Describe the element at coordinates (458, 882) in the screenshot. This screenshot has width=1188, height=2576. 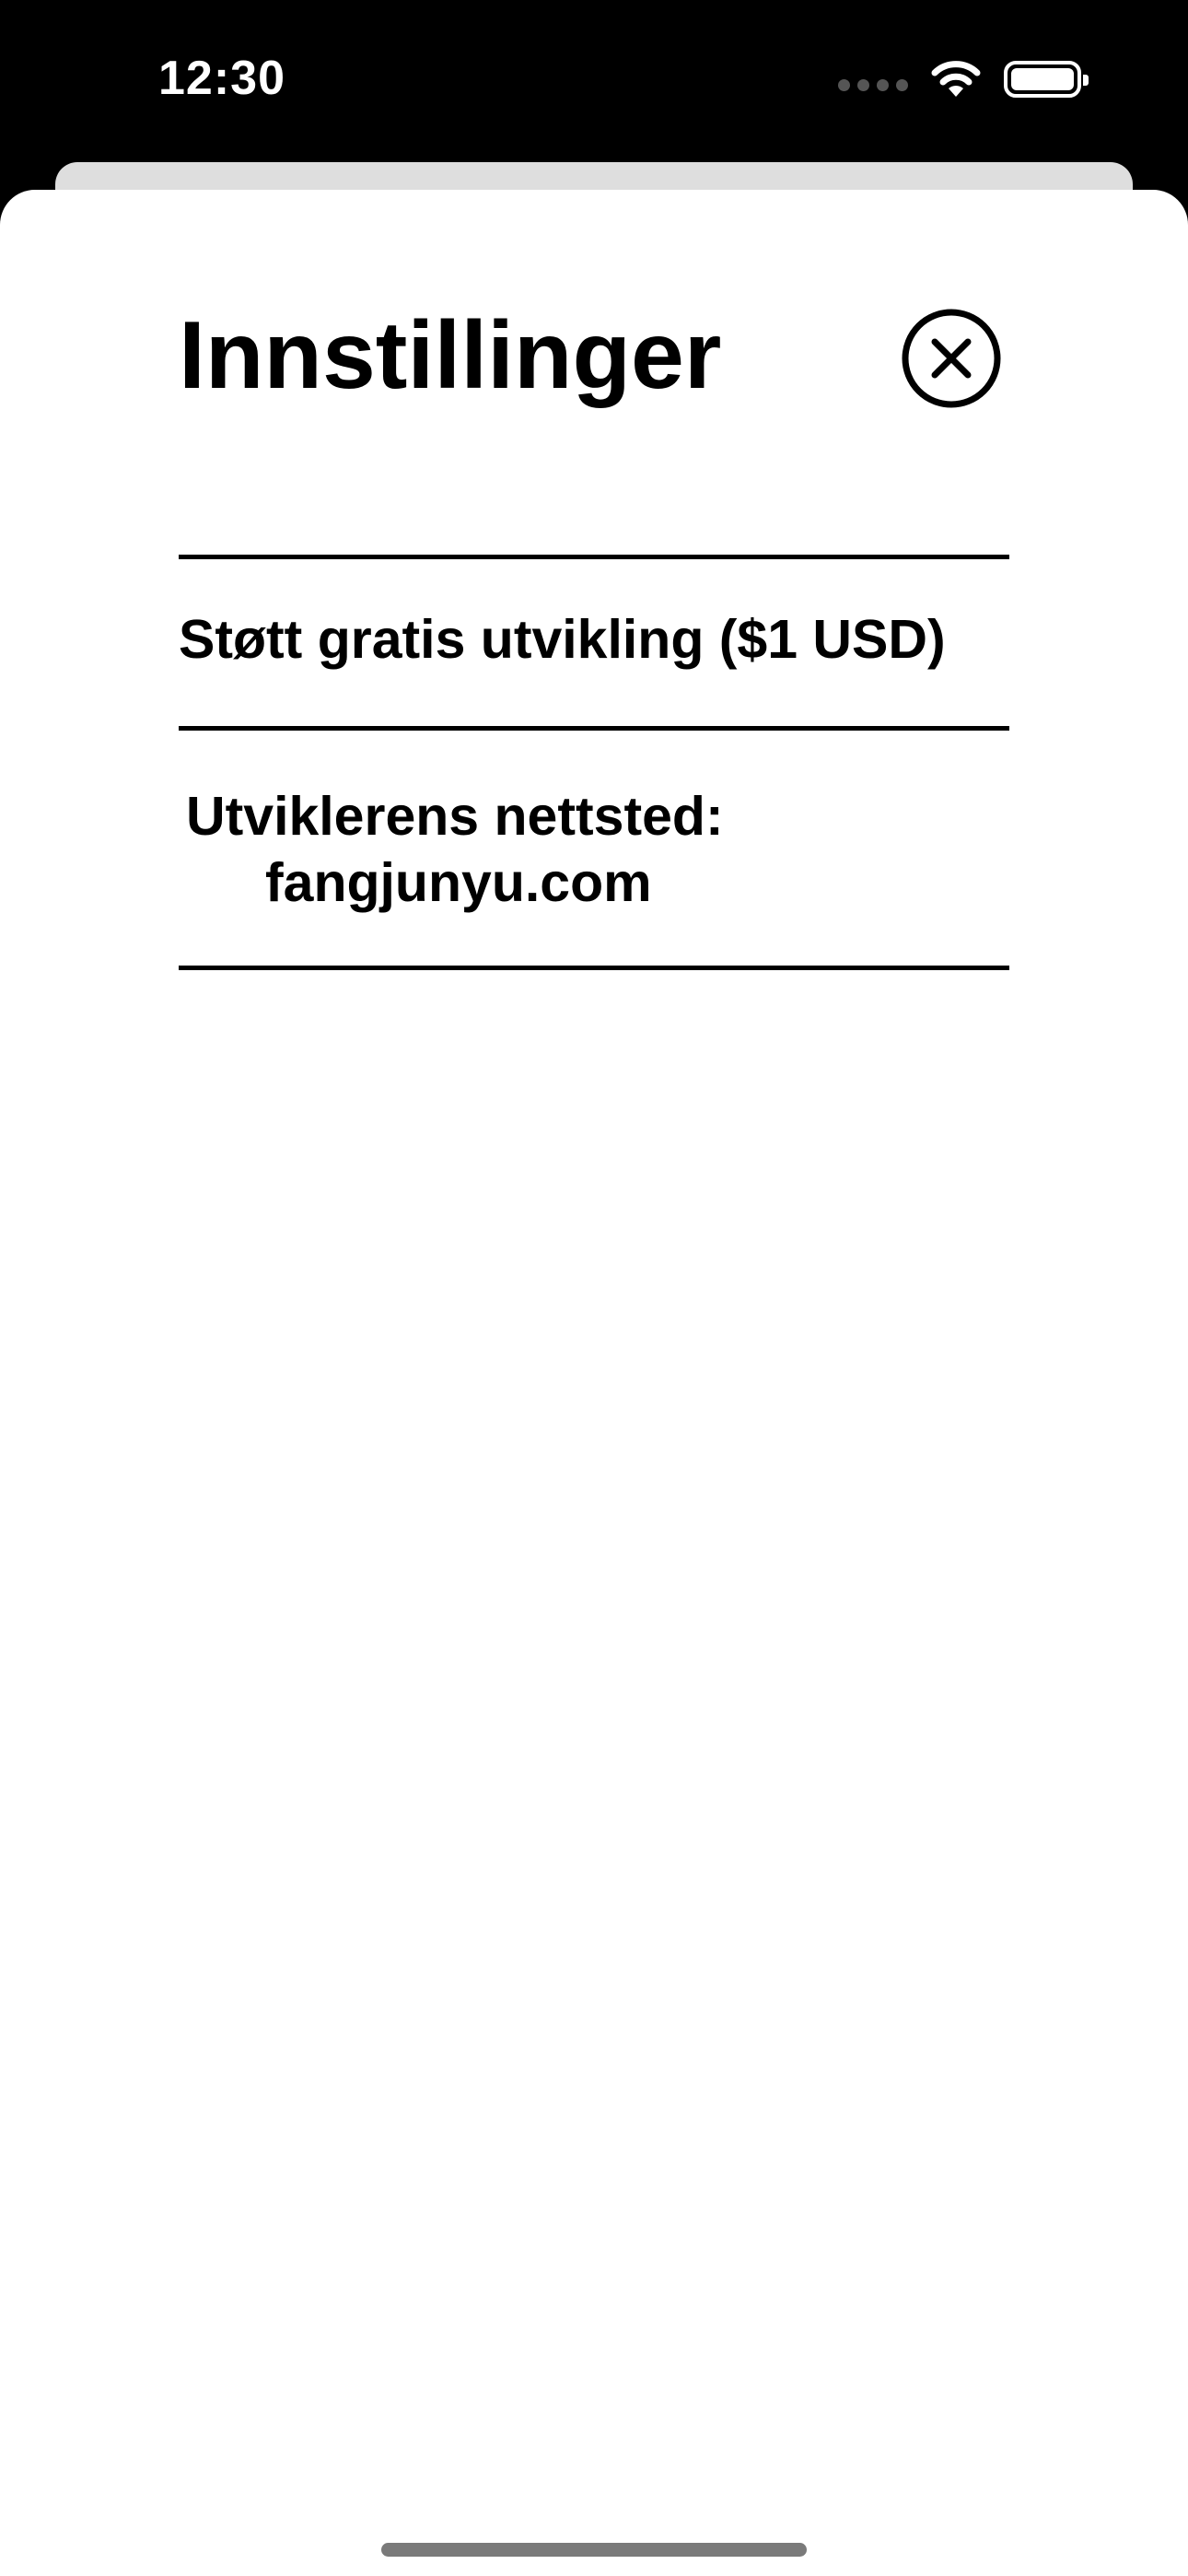
I see `developer-website-url: fangjunyu.com` at that location.